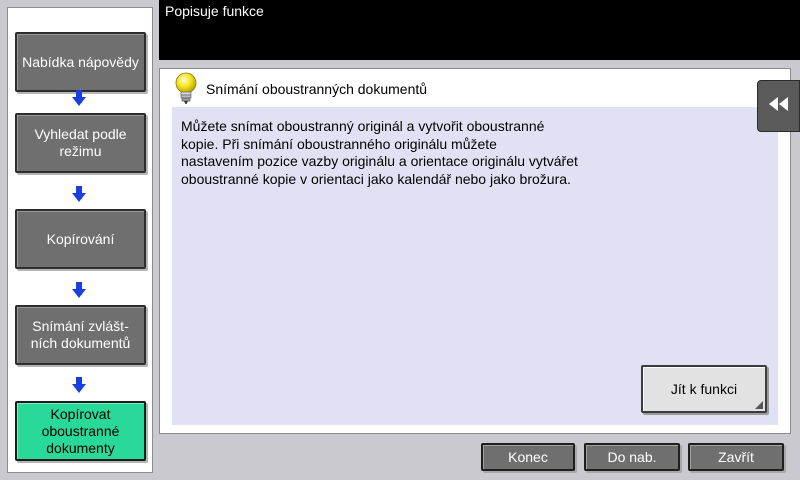 This screenshot has width=800, height=480. Describe the element at coordinates (80, 343) in the screenshot. I see `label-line: ních dokumentů` at that location.